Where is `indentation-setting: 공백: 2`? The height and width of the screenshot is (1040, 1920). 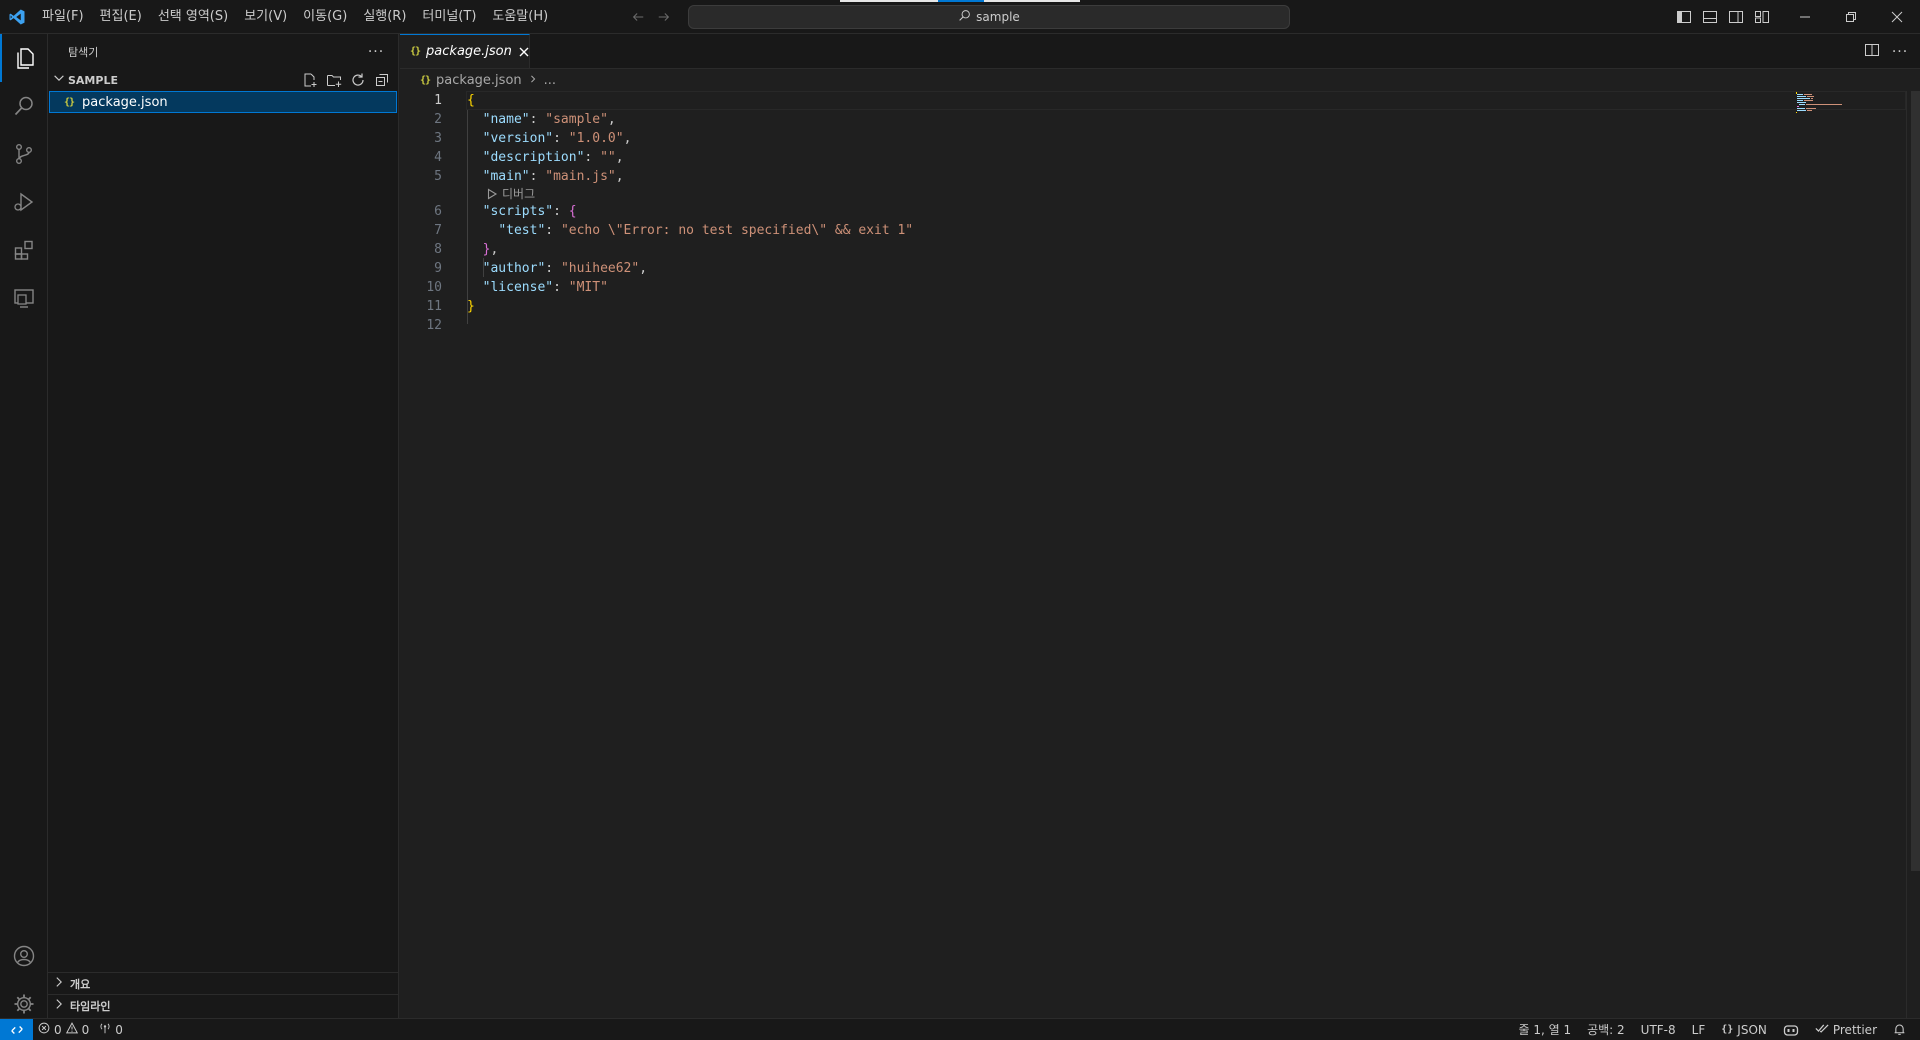
indentation-setting: 공백: 2 is located at coordinates (1606, 1029).